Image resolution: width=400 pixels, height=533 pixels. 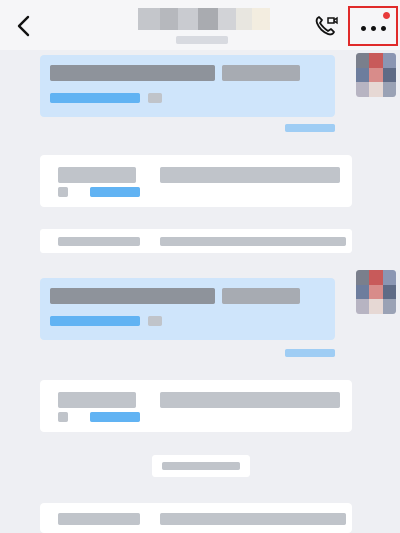 I want to click on chevron-left-icon, so click(x=23, y=26).